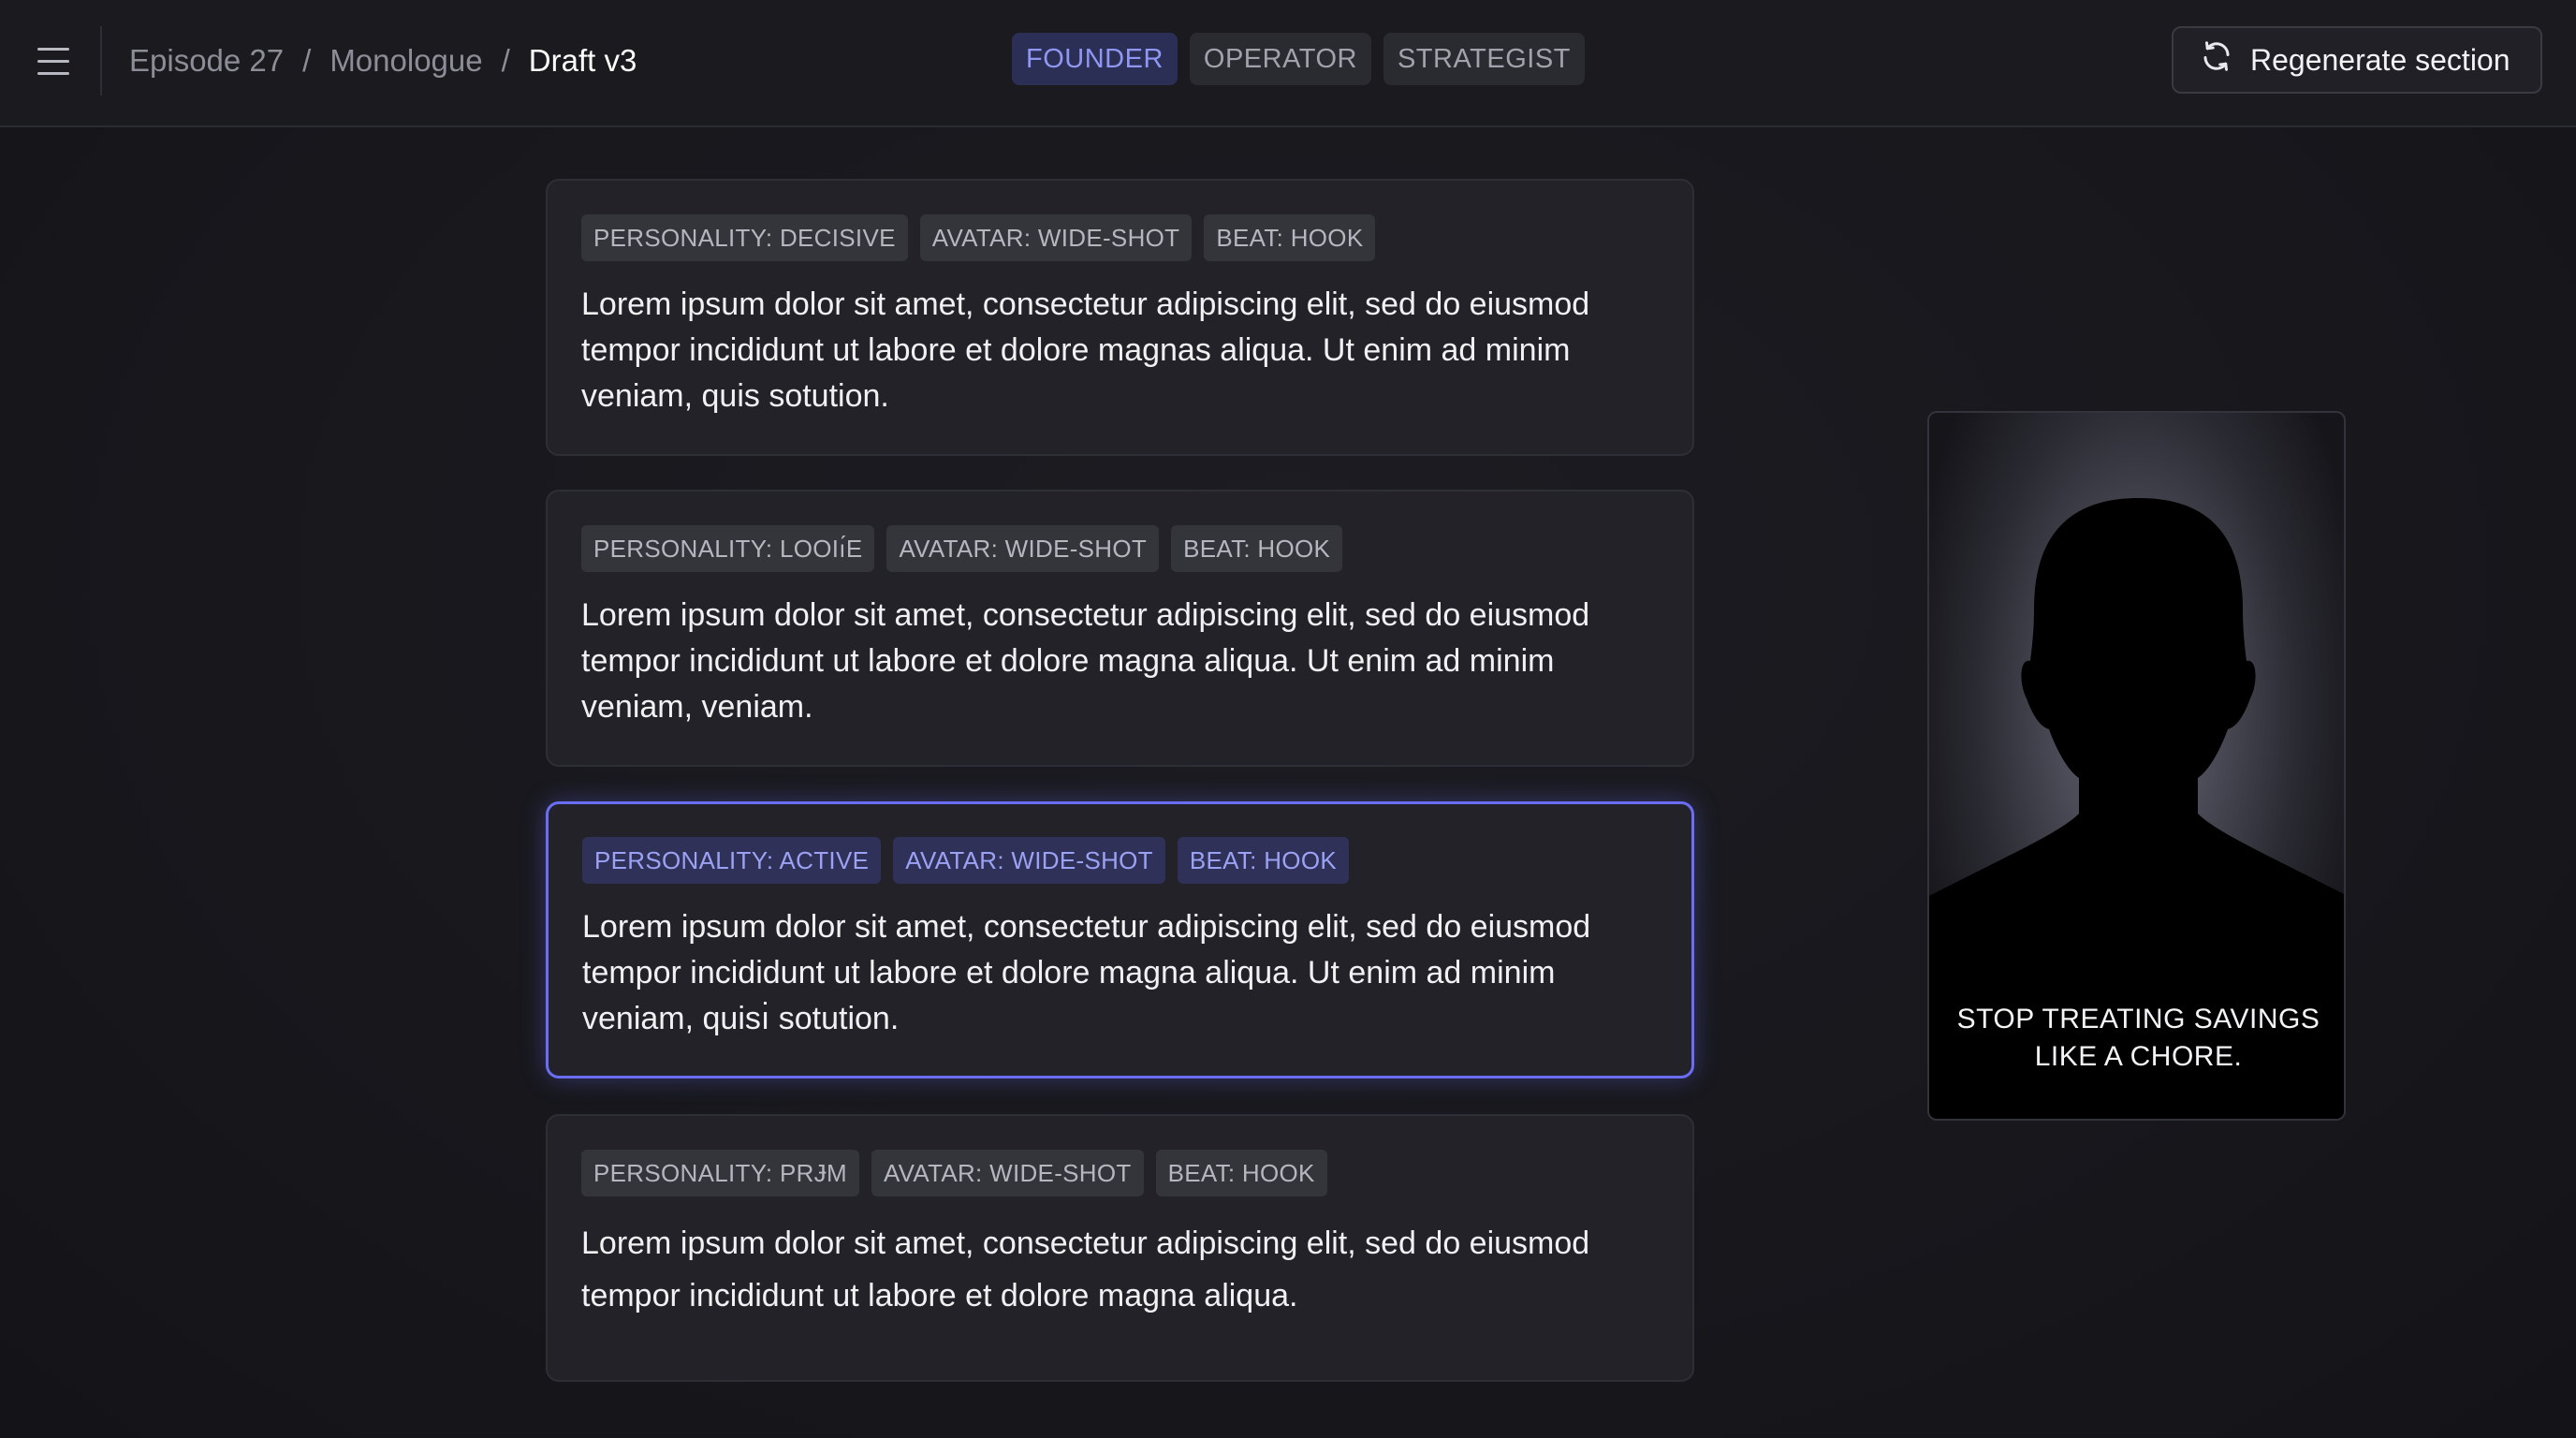 Image resolution: width=2576 pixels, height=1438 pixels. I want to click on tab-strategist: STRATEGIST, so click(1484, 59).